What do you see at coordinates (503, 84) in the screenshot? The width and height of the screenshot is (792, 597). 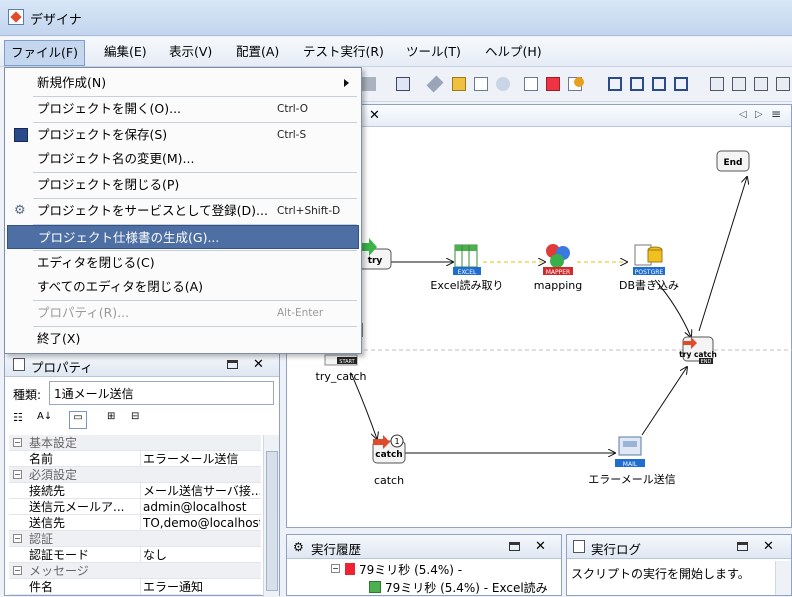 I see `settings-icon` at bounding box center [503, 84].